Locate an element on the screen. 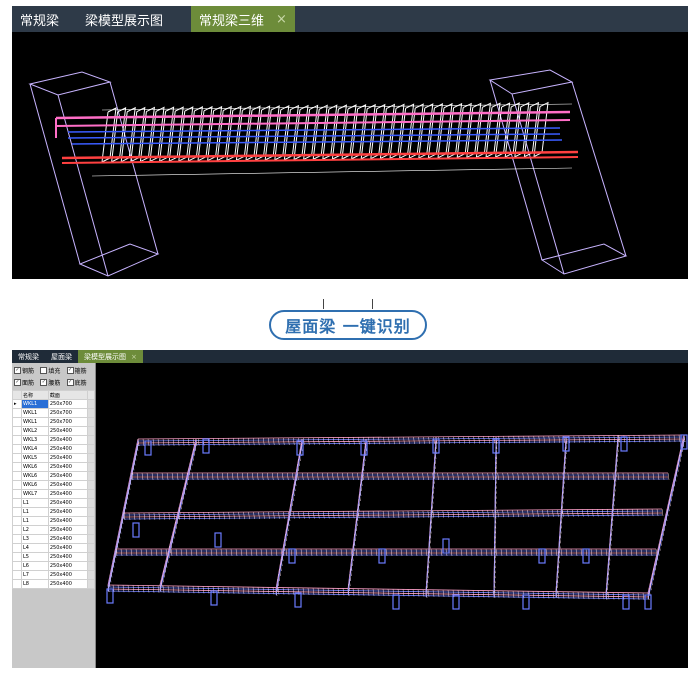 The width and height of the screenshot is (700, 675). table-row: L3 250x400 is located at coordinates (53, 539).